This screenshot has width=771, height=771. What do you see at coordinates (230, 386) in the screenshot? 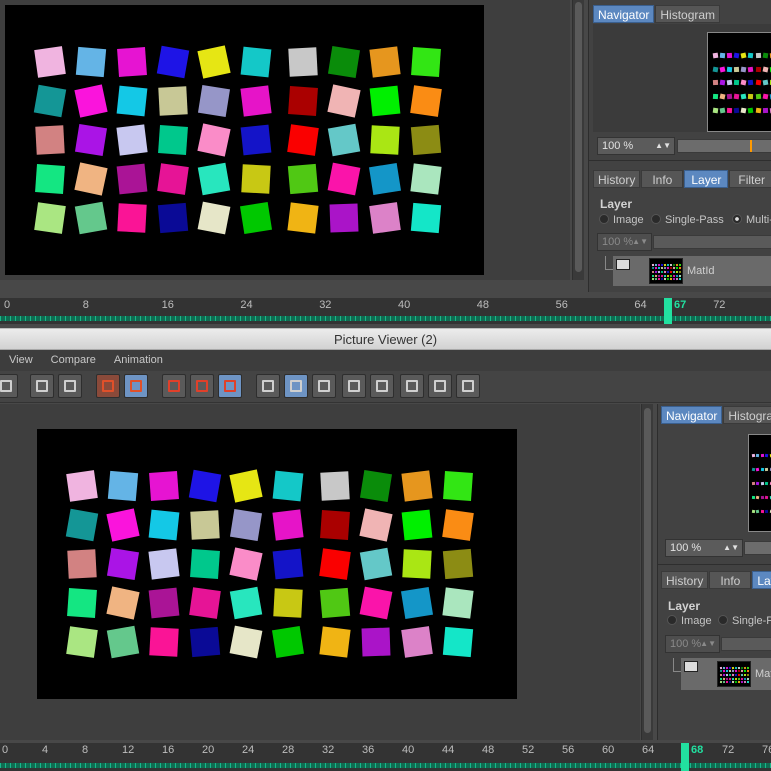
I see `color-eye-icon` at bounding box center [230, 386].